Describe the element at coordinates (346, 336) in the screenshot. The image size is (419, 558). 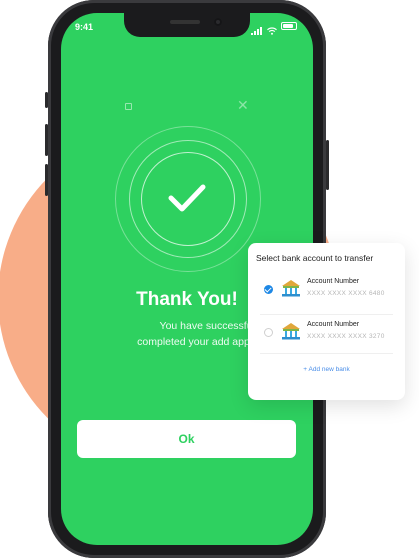
I see `account-number: XXXX XXXX XXXX 3270` at that location.